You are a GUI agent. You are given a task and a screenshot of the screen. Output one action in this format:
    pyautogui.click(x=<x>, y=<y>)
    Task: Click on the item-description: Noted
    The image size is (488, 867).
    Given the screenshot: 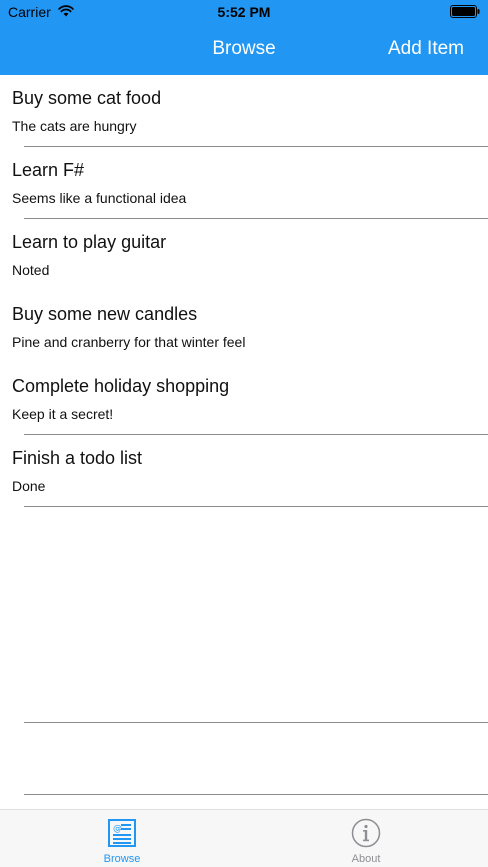 What is the action you would take?
    pyautogui.click(x=31, y=270)
    